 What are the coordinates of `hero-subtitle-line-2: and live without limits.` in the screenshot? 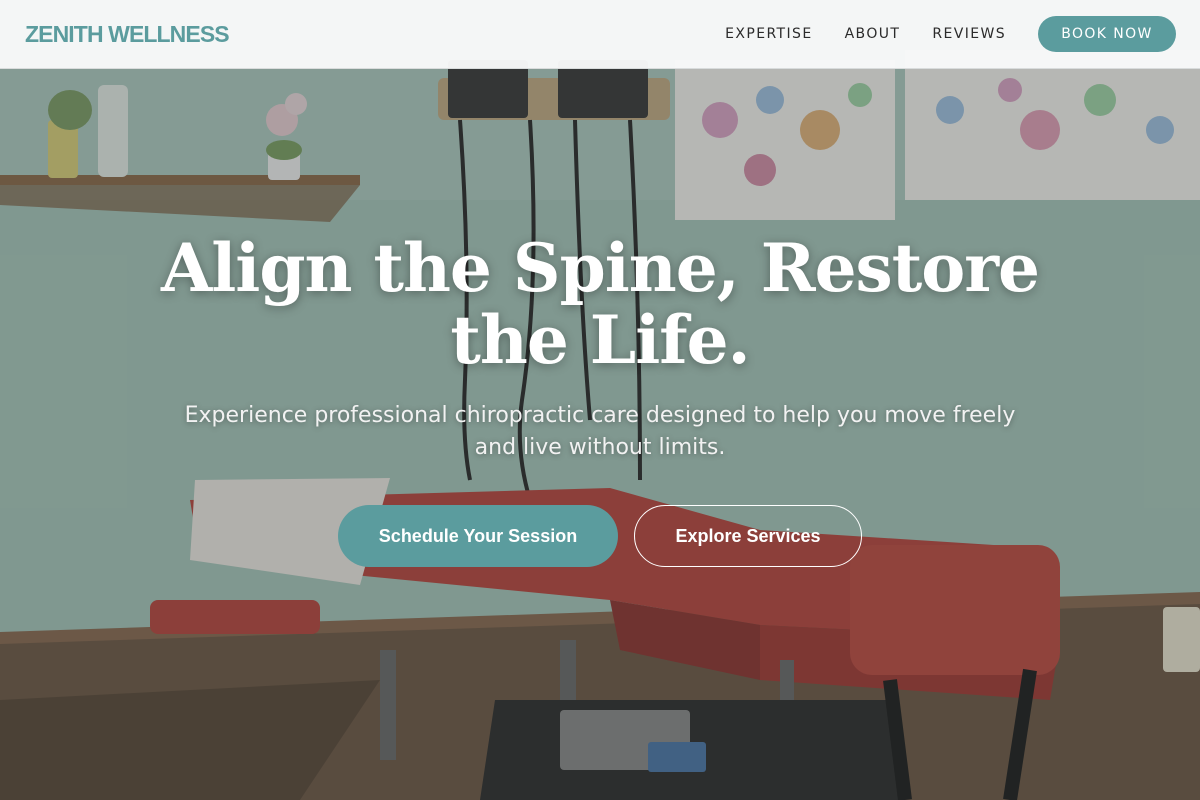 It's located at (600, 447).